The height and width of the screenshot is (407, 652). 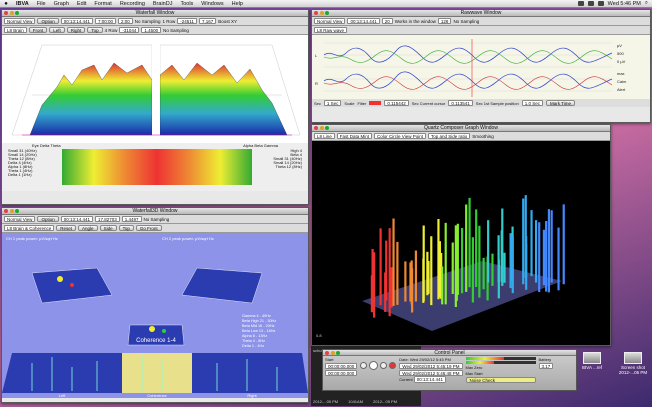 I want to click on status-area: Wed 5:46 PM ⌕, so click(x=614, y=3).